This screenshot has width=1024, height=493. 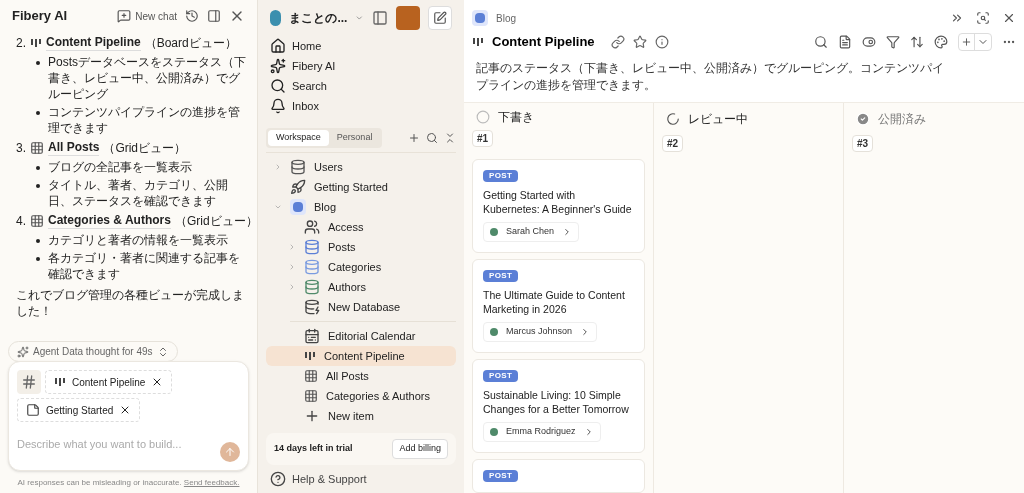 What do you see at coordinates (298, 187) in the screenshot?
I see `rocket-icon` at bounding box center [298, 187].